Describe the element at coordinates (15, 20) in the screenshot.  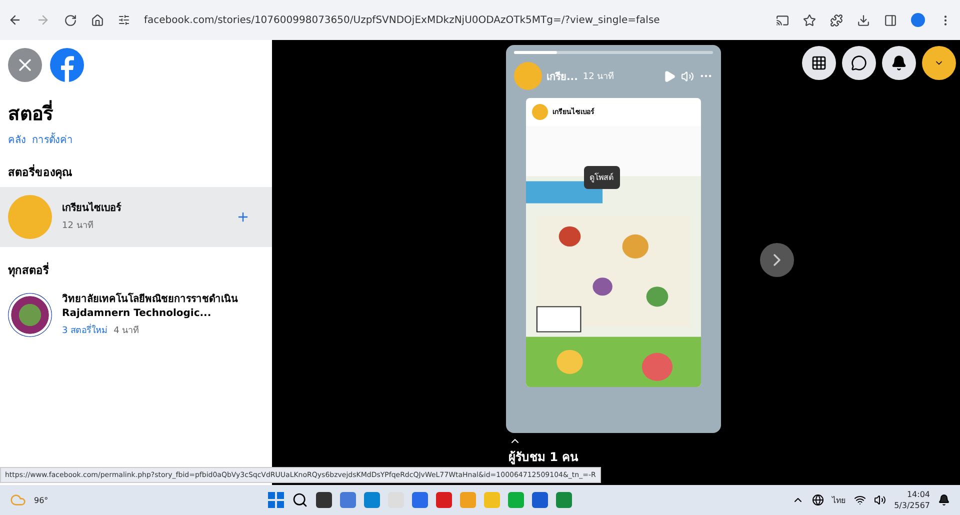
I see `back-icon` at that location.